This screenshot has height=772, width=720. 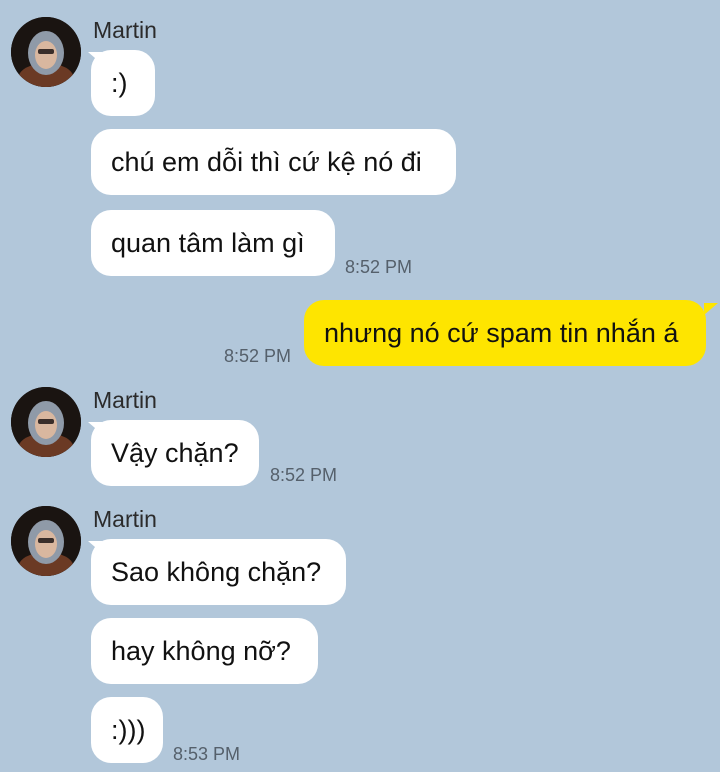 I want to click on message-bubble: quan tâm làm gì, so click(x=213, y=243).